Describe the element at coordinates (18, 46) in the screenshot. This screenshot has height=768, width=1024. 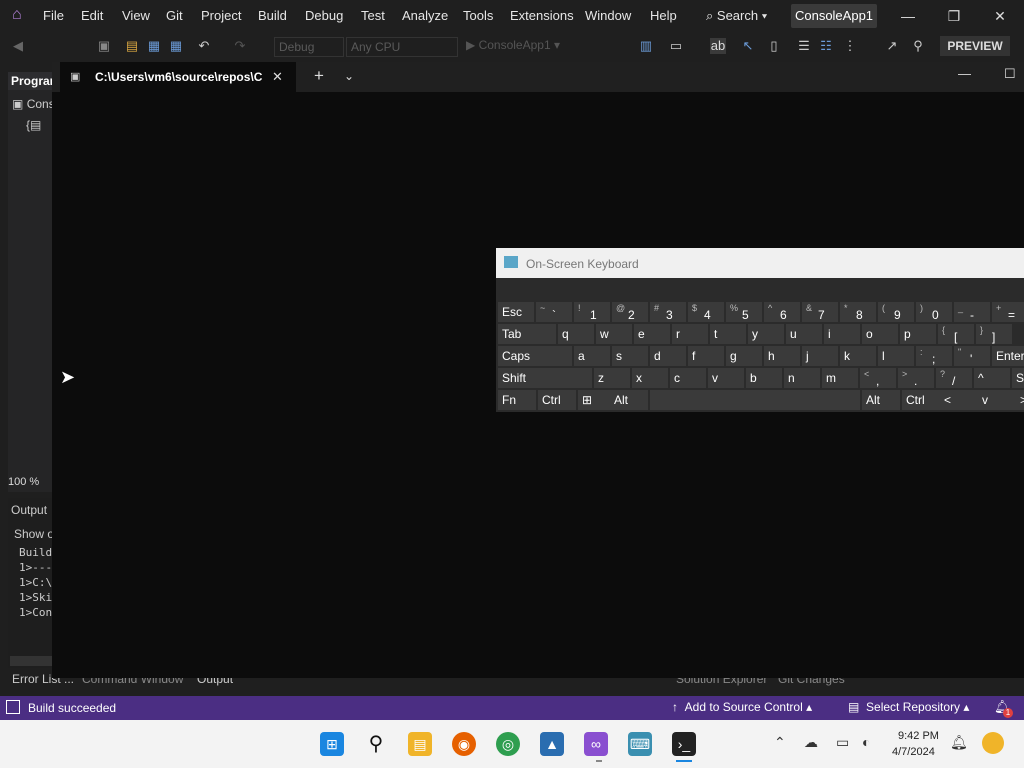
I see `back-icon: ◀` at that location.